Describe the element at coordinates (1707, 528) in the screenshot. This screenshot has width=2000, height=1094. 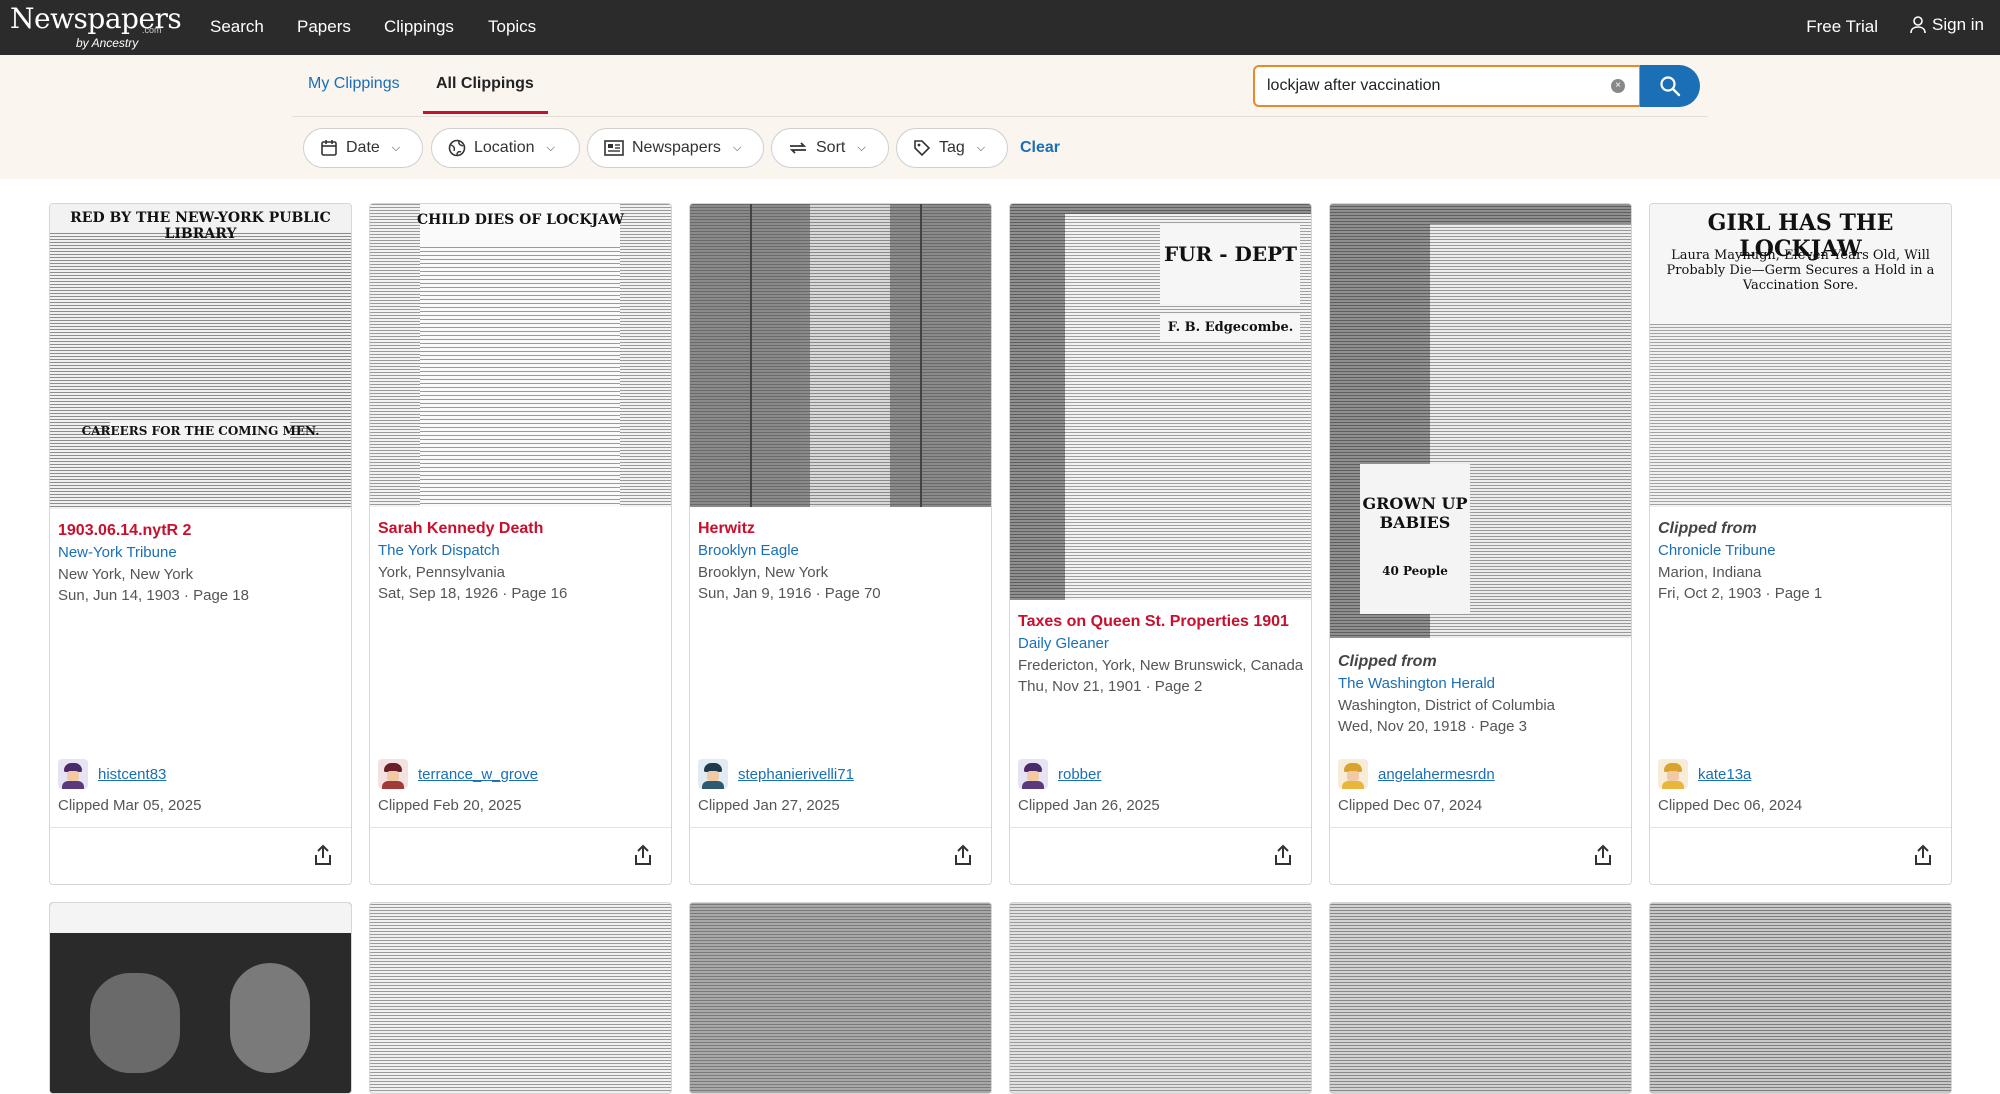
I see `clipping-title: Clipped from` at that location.